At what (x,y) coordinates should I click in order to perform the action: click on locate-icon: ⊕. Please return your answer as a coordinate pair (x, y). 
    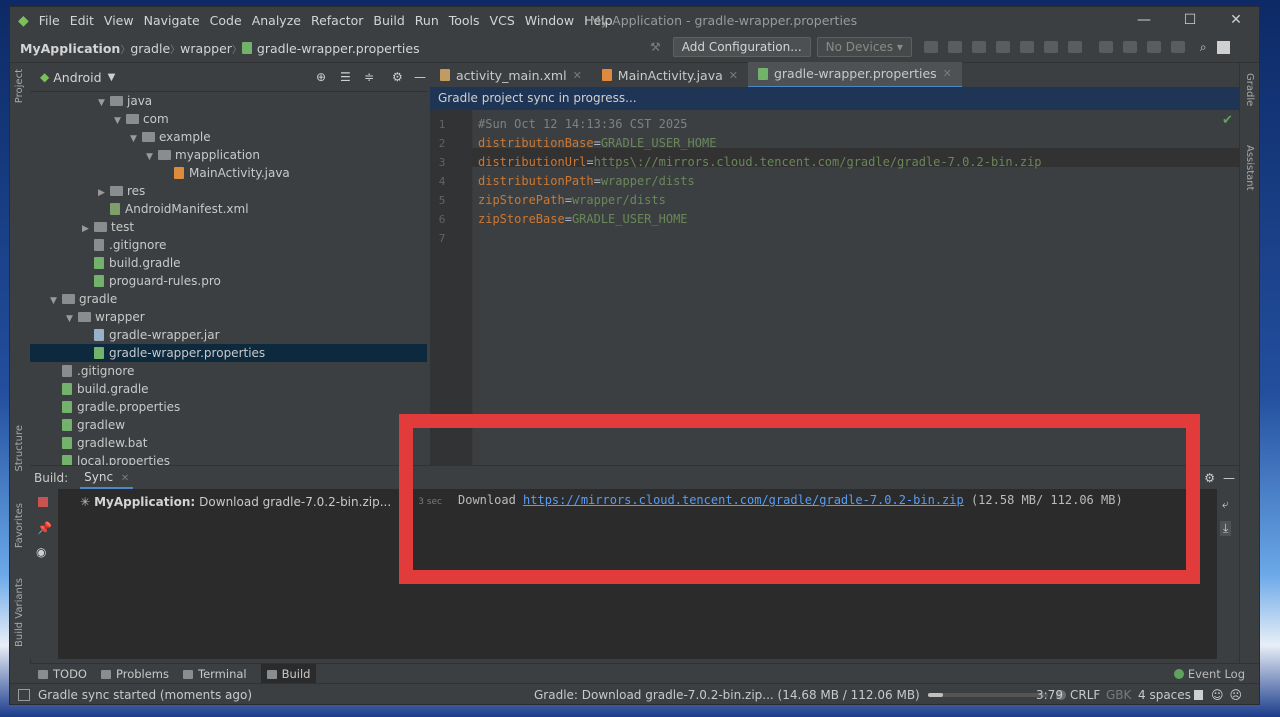
    Looking at the image, I should click on (321, 77).